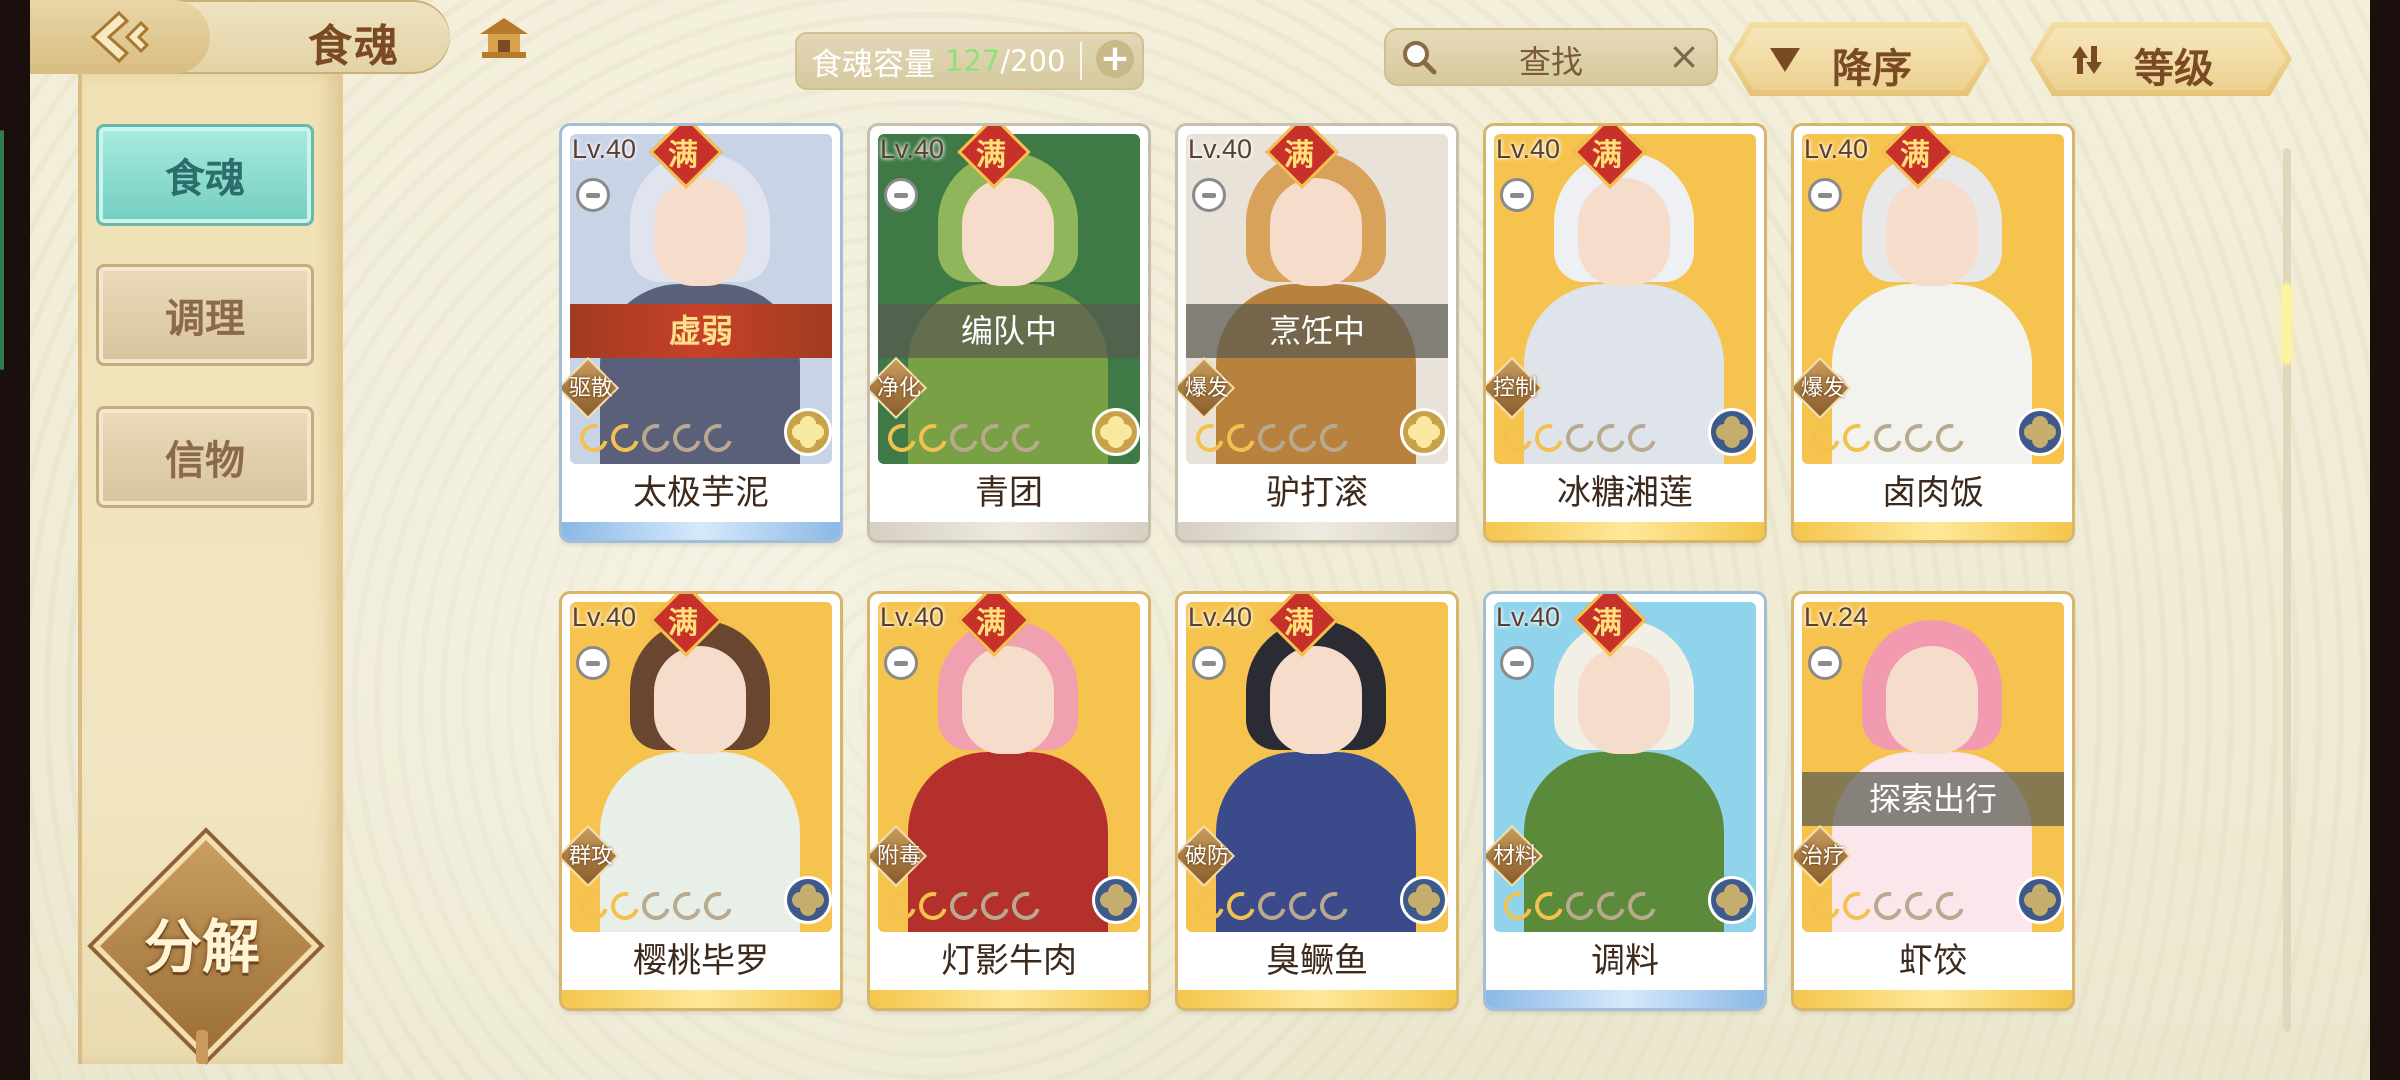 The height and width of the screenshot is (1080, 2400). I want to click on search-input: 查找, so click(1551, 60).